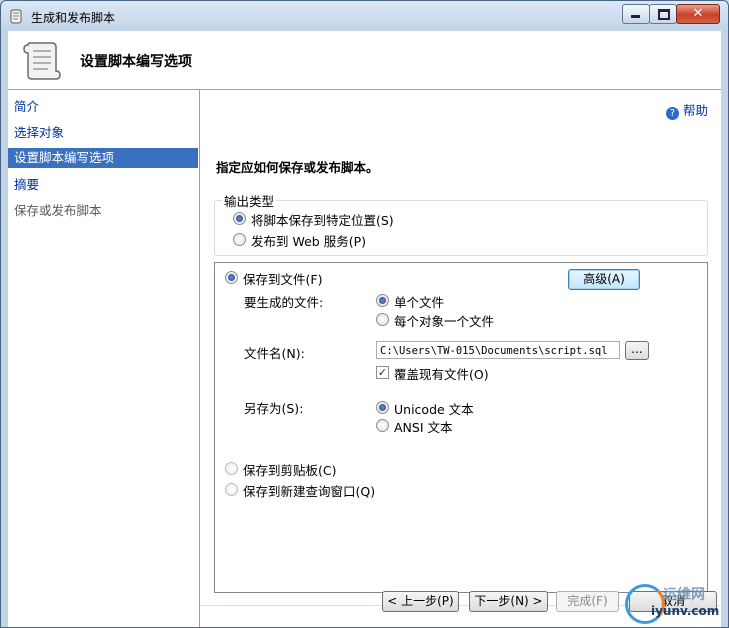 The image size is (729, 628). I want to click on minimize-button, so click(636, 14).